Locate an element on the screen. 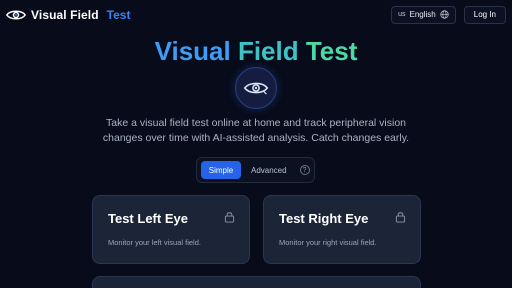 This screenshot has height=288, width=512. language-selector: us English is located at coordinates (423, 14).